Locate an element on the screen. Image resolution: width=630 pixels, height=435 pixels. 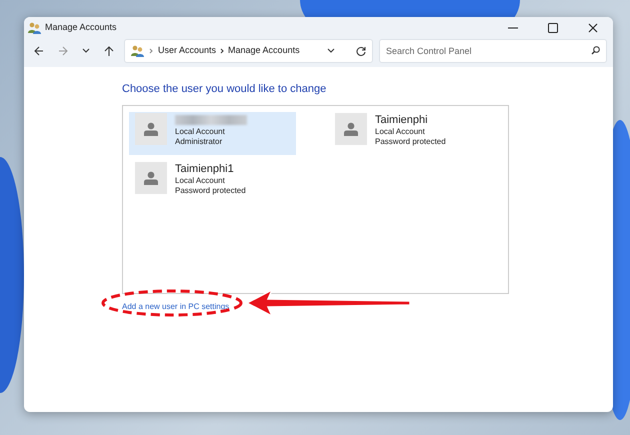
refresh-icon is located at coordinates (361, 51).